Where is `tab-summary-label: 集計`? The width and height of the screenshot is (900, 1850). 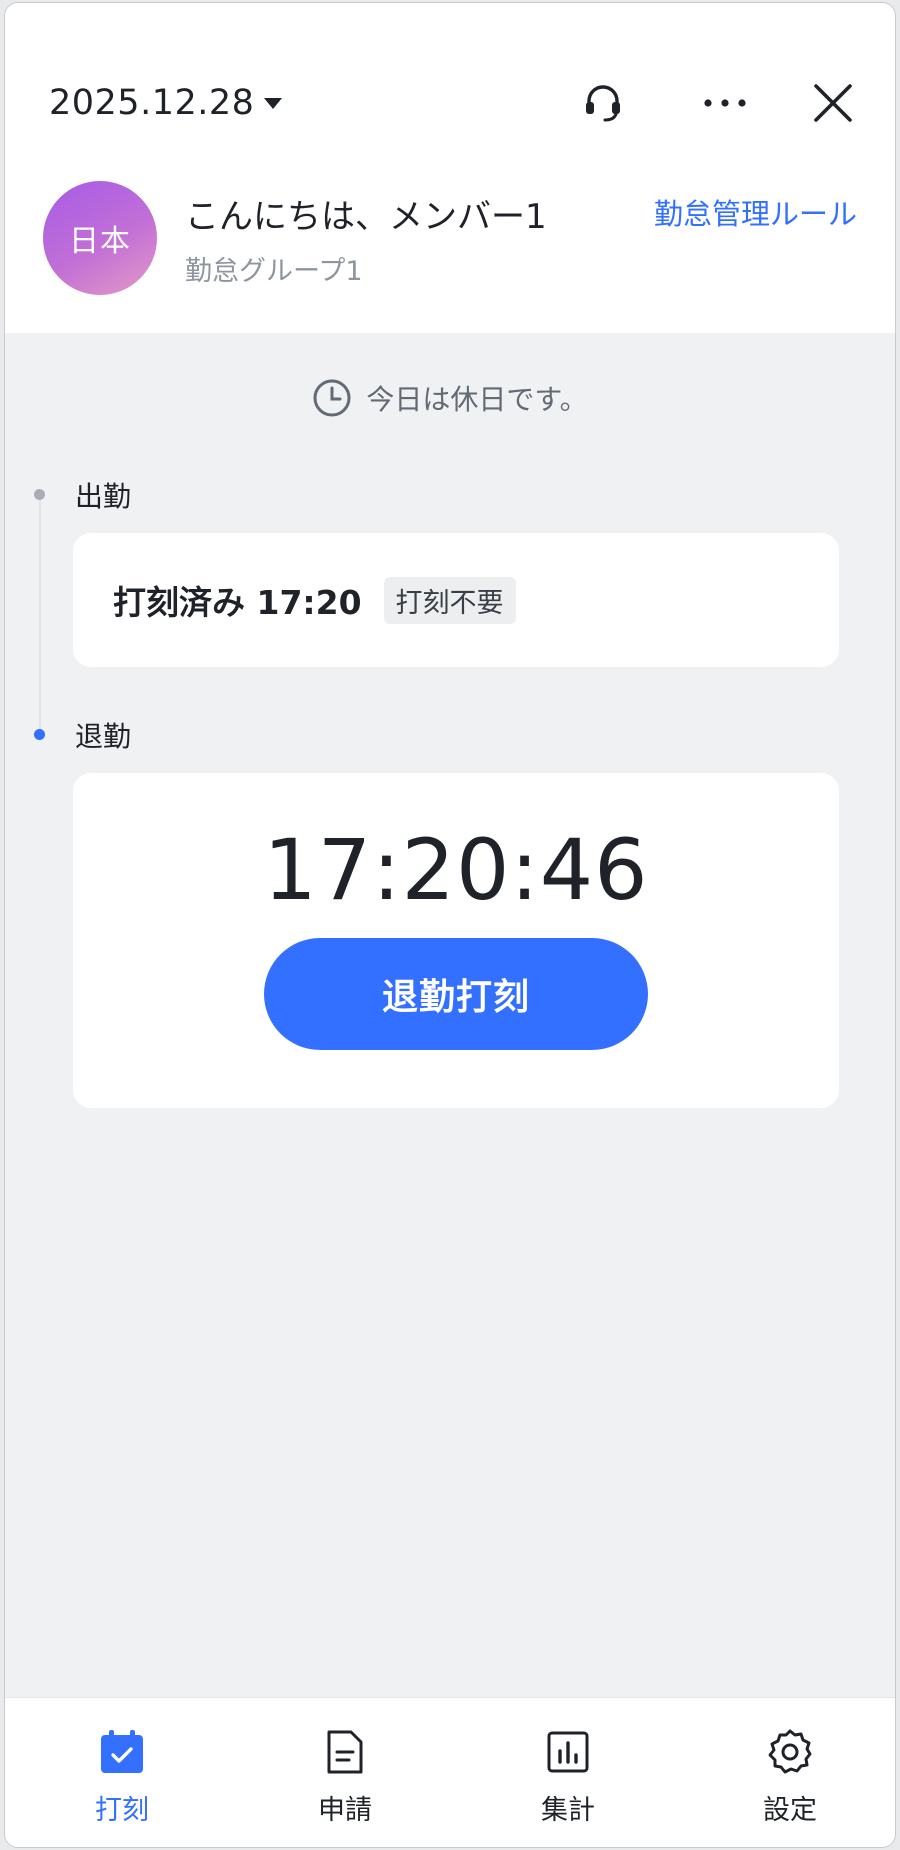
tab-summary-label: 集計 is located at coordinates (568, 1810).